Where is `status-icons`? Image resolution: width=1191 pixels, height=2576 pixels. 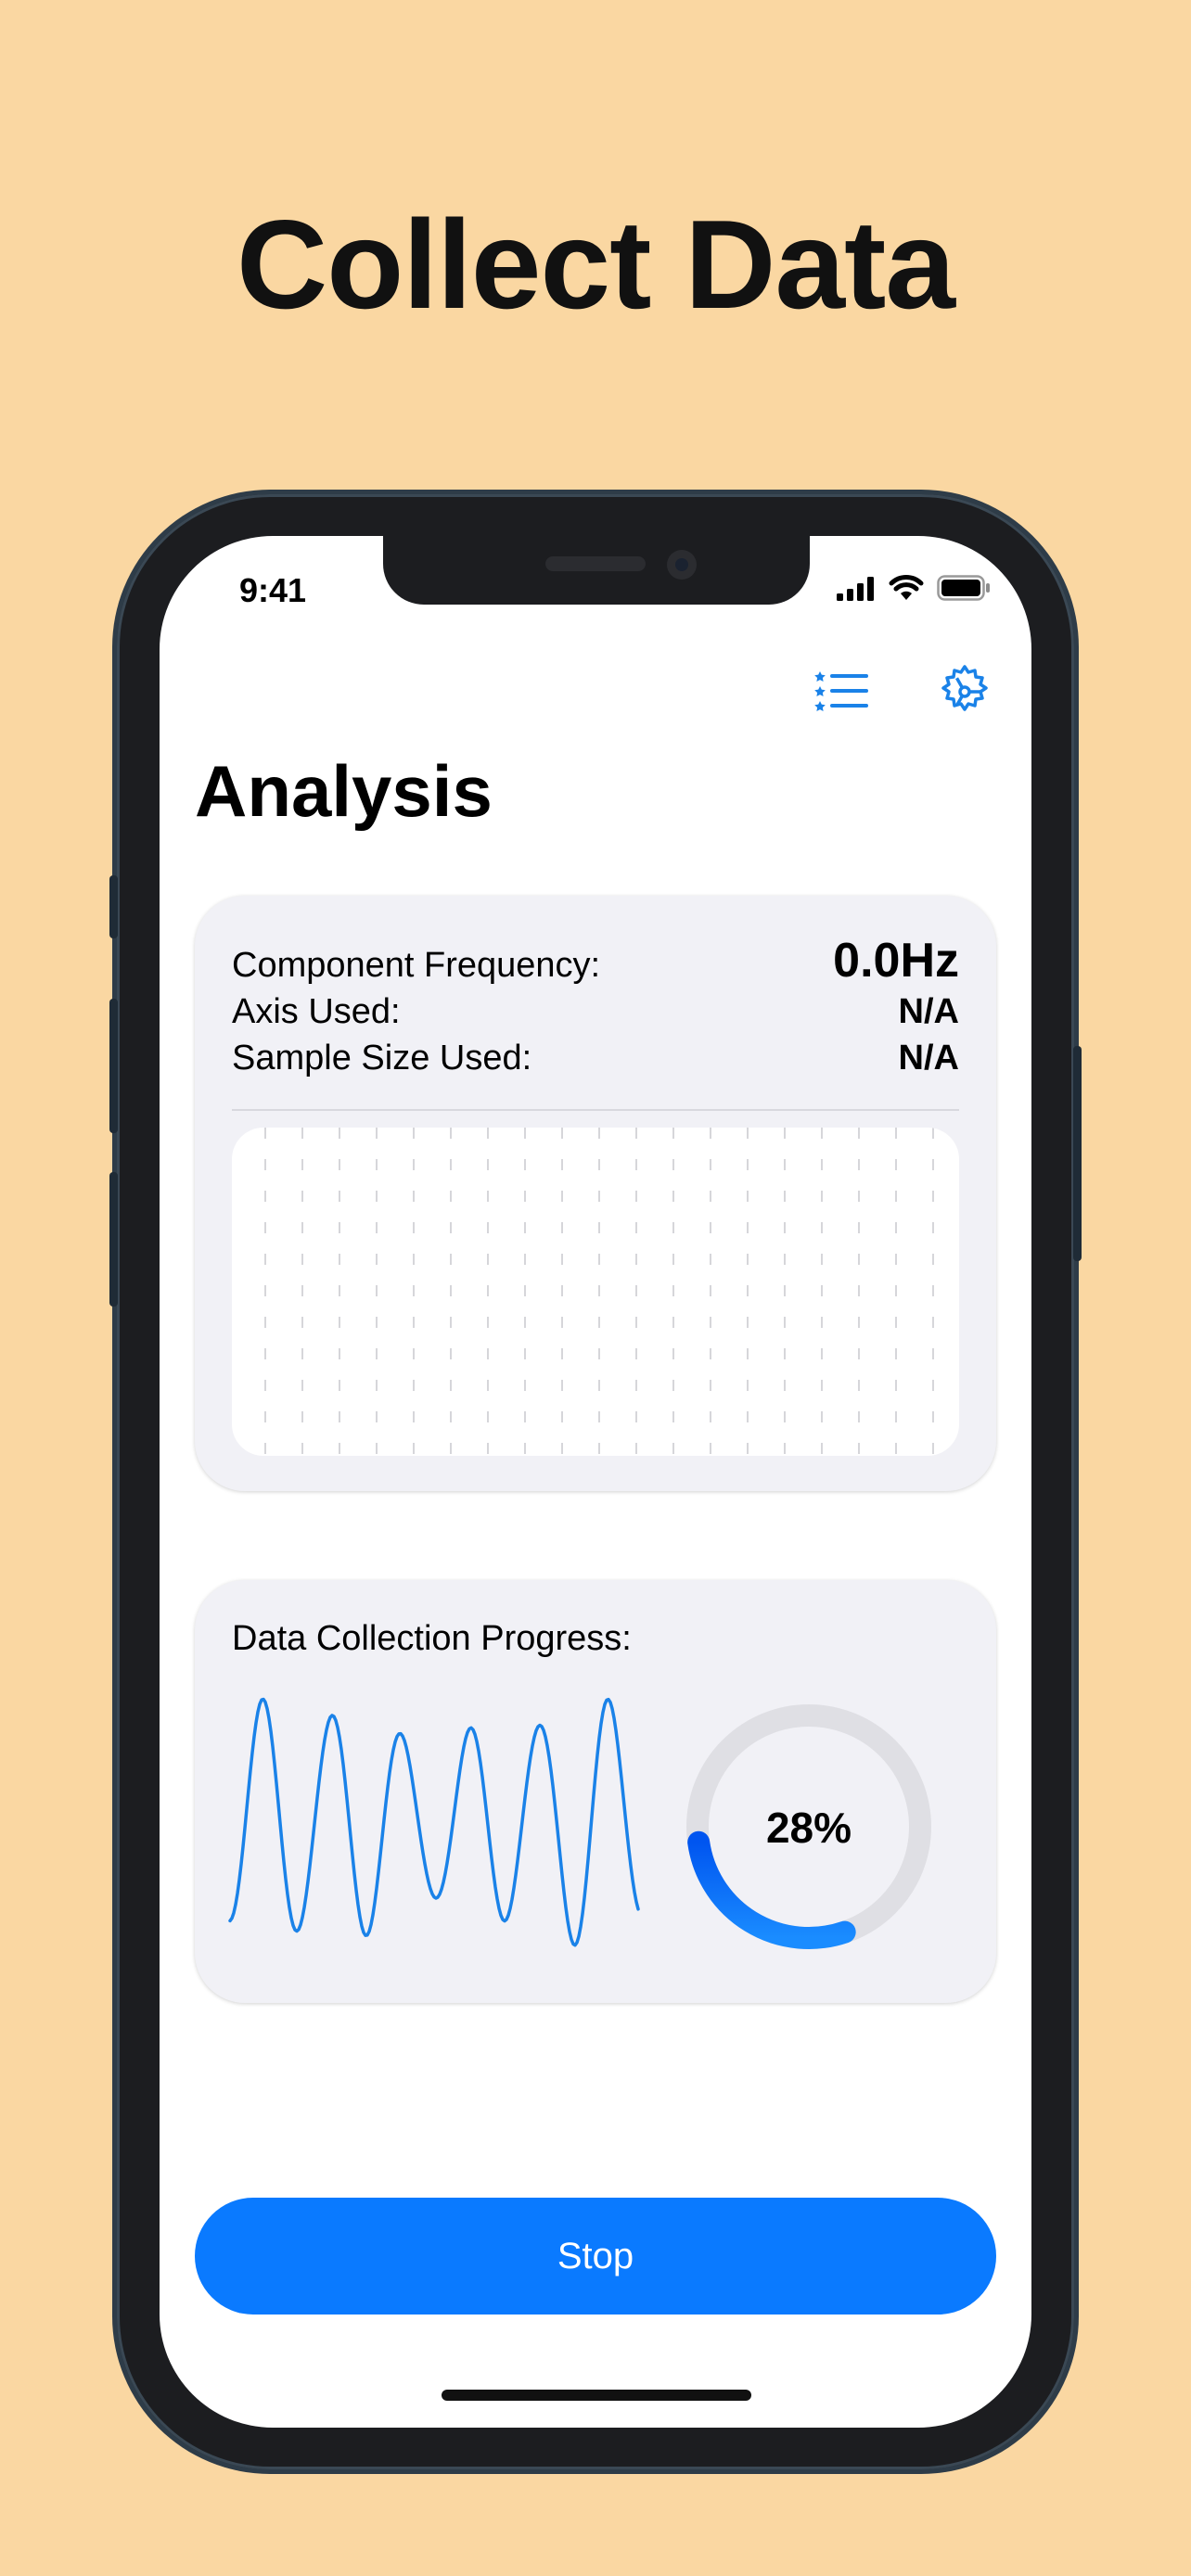 status-icons is located at coordinates (914, 587).